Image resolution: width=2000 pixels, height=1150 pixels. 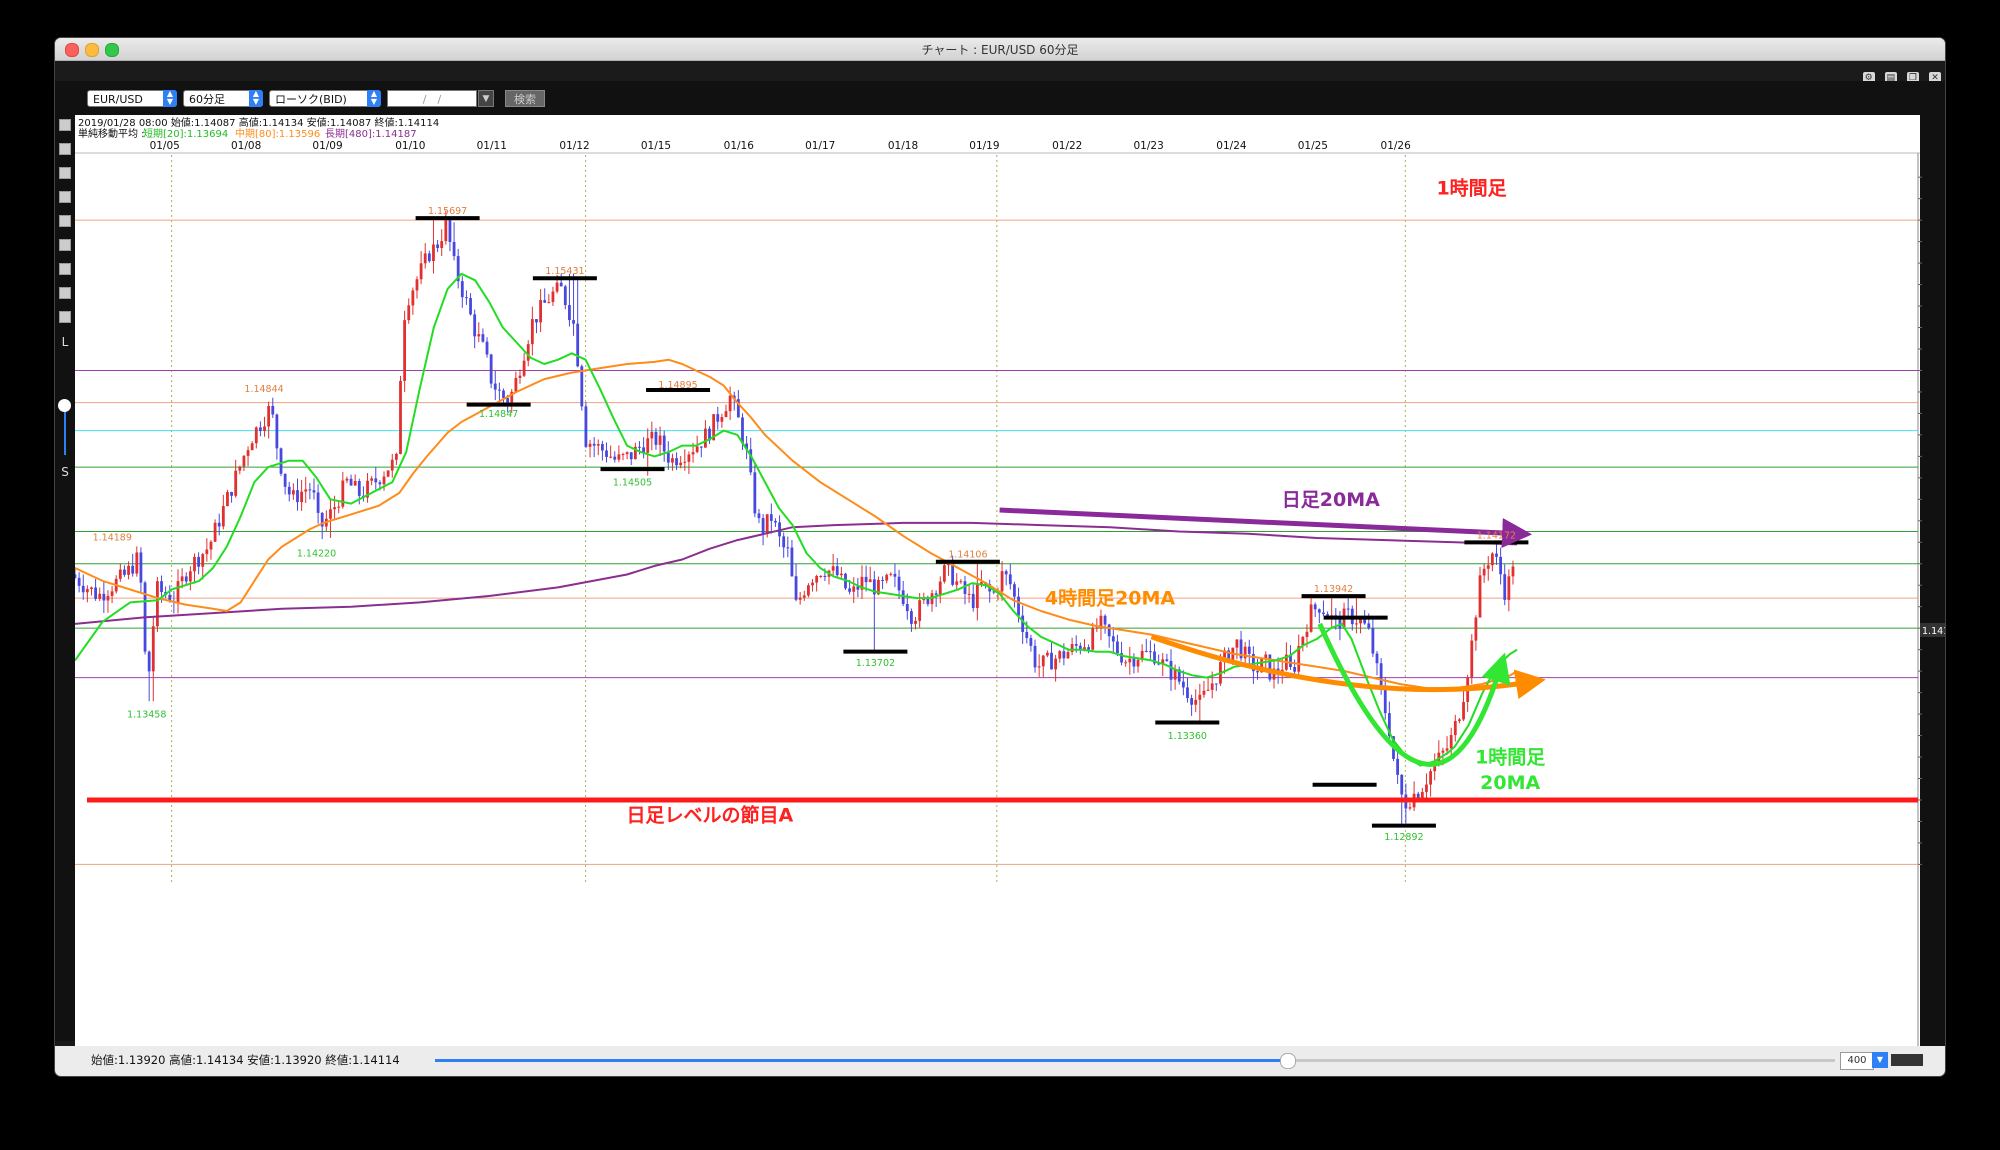 I want to click on tool-horizontal-line-icon, so click(x=65, y=221).